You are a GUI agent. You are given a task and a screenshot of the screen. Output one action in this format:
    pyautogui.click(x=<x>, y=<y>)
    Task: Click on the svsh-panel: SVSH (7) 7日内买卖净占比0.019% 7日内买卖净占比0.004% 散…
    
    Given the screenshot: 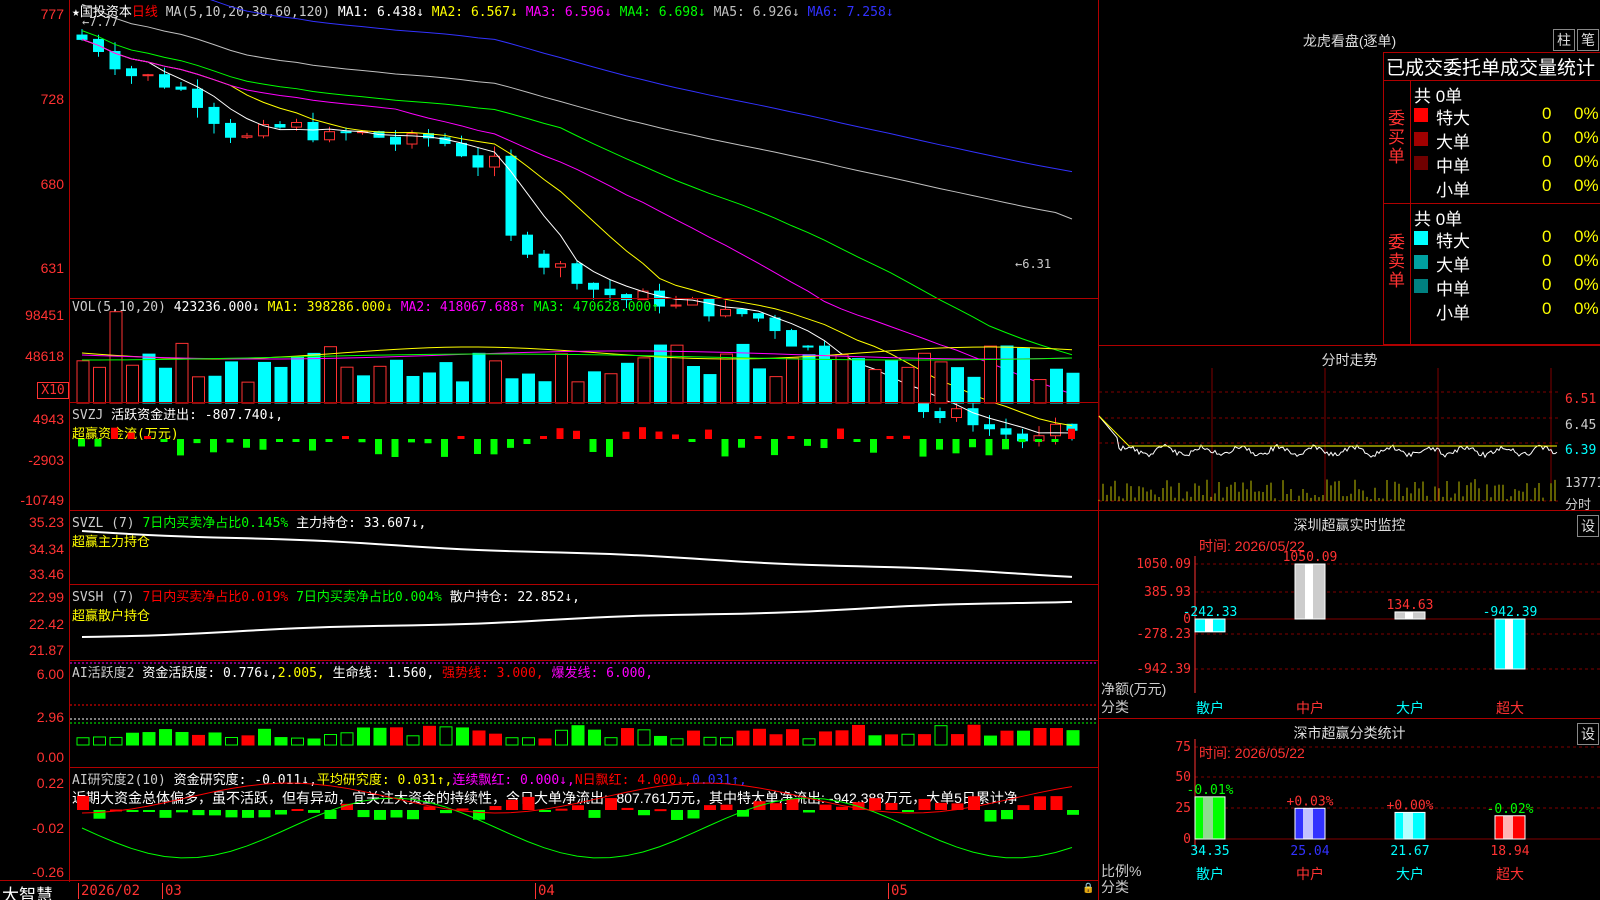 What is the action you would take?
    pyautogui.click(x=584, y=622)
    